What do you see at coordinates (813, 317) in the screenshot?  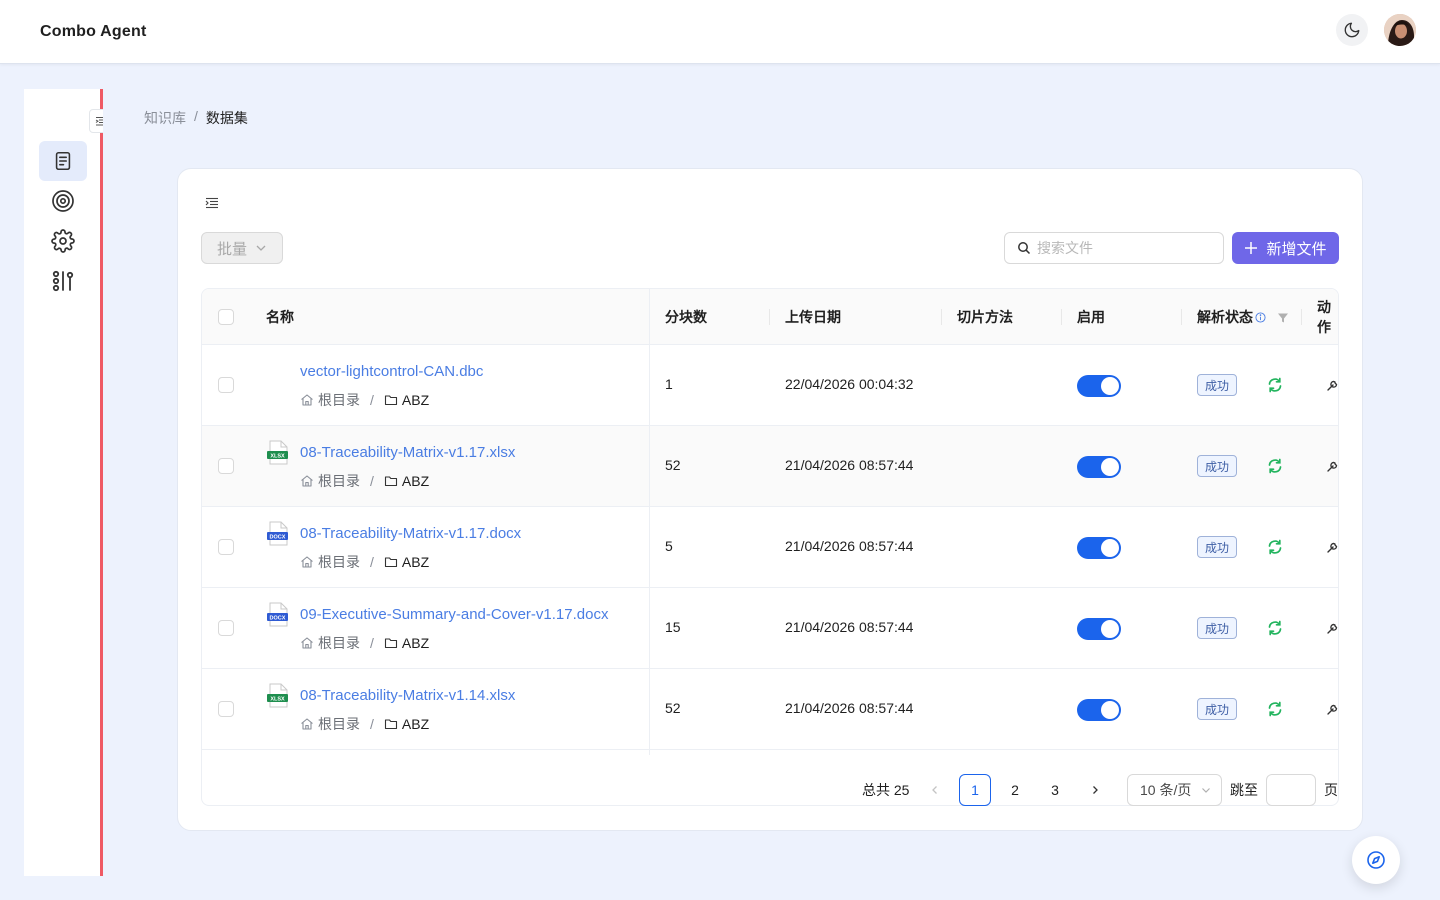 I see `column-header-upload-date: 上传日期` at bounding box center [813, 317].